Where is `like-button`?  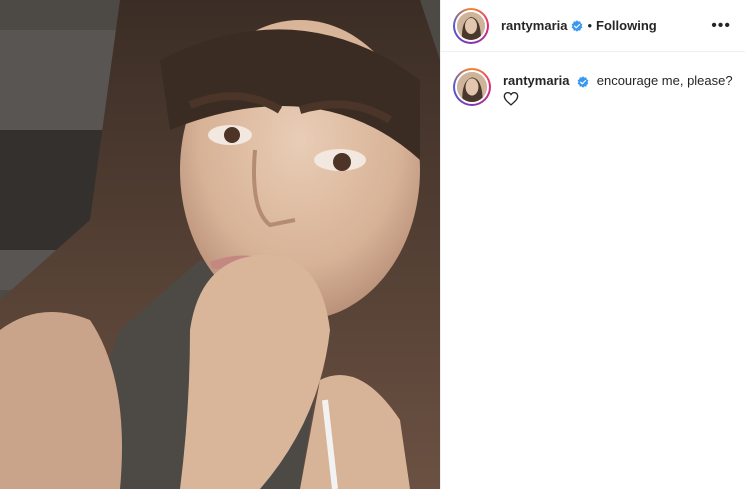
like-button is located at coordinates (618, 101).